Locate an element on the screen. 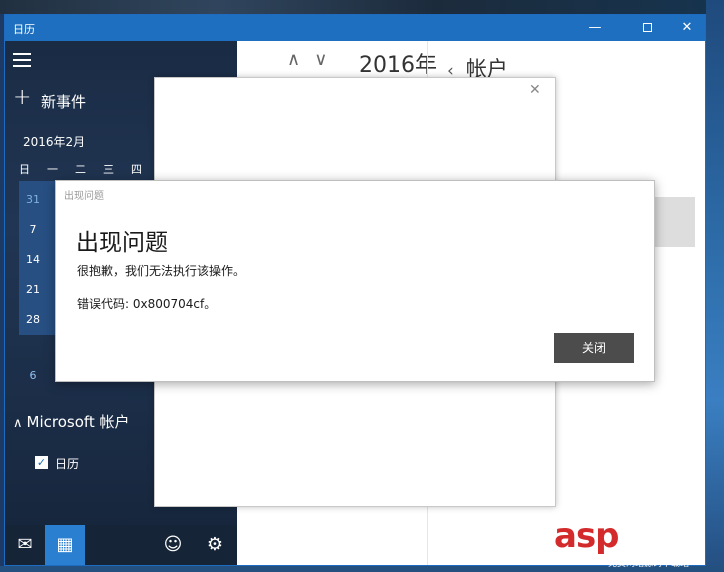  current-period-label: 2016年 is located at coordinates (398, 65).